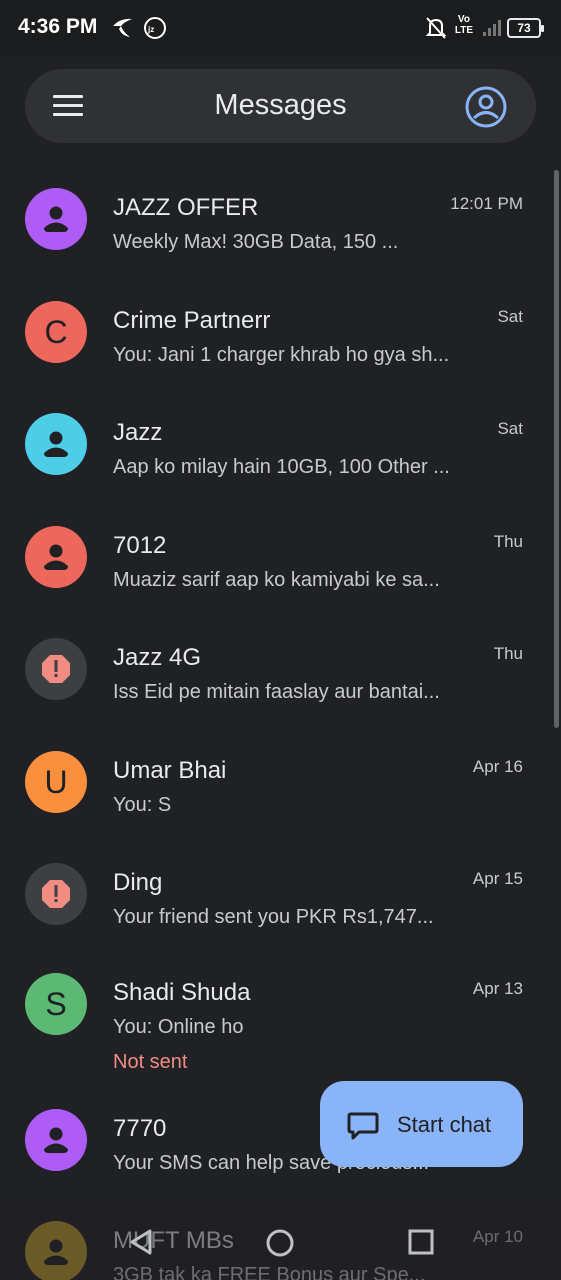 This screenshot has height=1280, width=561. Describe the element at coordinates (421, 1244) in the screenshot. I see `recents-icon` at that location.